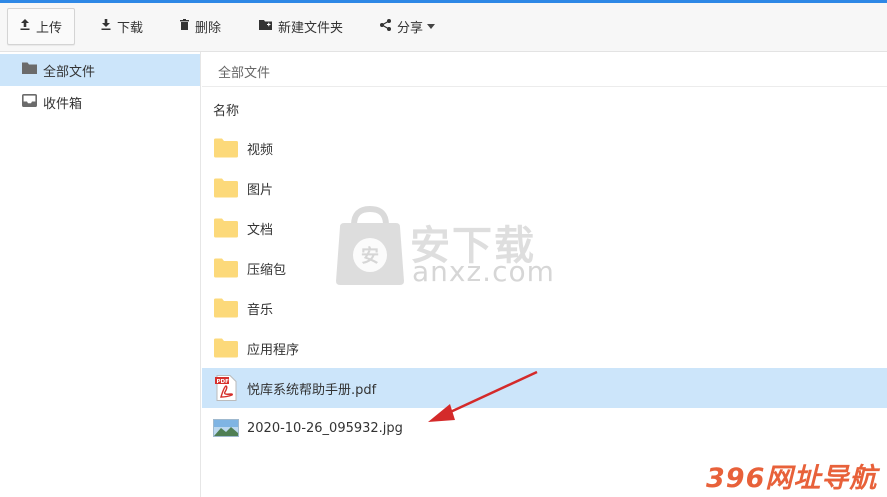 The width and height of the screenshot is (887, 497). Describe the element at coordinates (260, 150) in the screenshot. I see `file-name: 视频` at that location.